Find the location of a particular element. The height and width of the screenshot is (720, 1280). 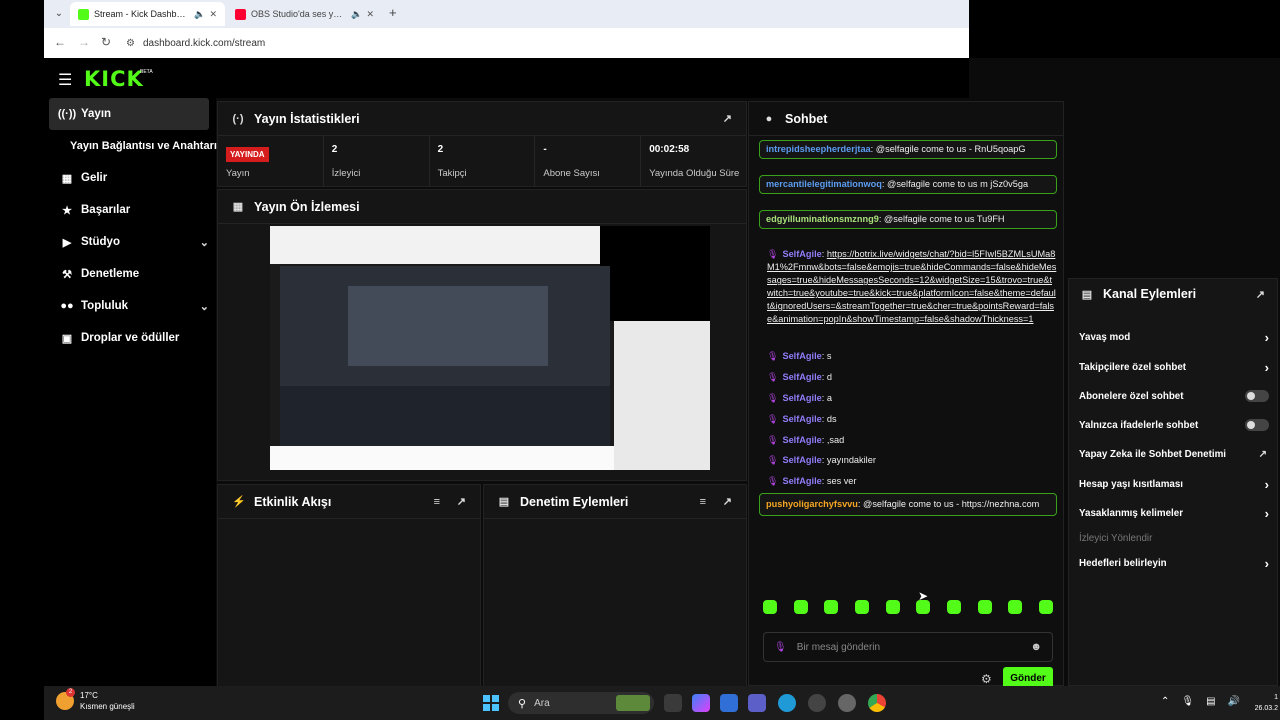

taskbar-clock: 1 26.03.2 is located at coordinates (1266, 703).